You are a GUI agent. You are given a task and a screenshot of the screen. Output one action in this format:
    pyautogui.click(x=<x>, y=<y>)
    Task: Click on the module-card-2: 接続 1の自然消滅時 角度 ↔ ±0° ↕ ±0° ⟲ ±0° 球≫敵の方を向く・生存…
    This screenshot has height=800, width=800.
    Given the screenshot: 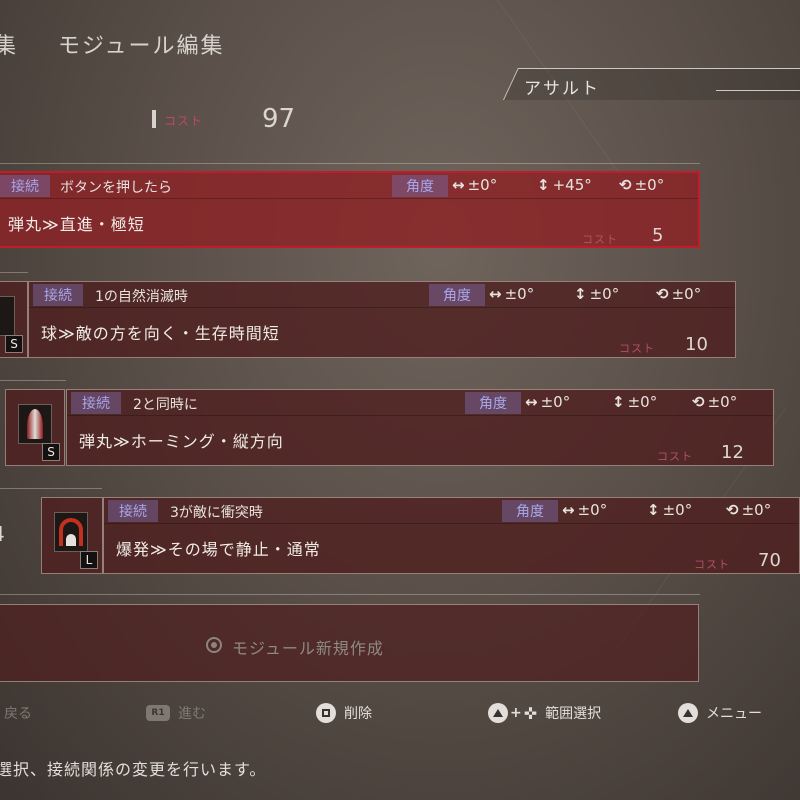 What is the action you would take?
    pyautogui.click(x=382, y=319)
    